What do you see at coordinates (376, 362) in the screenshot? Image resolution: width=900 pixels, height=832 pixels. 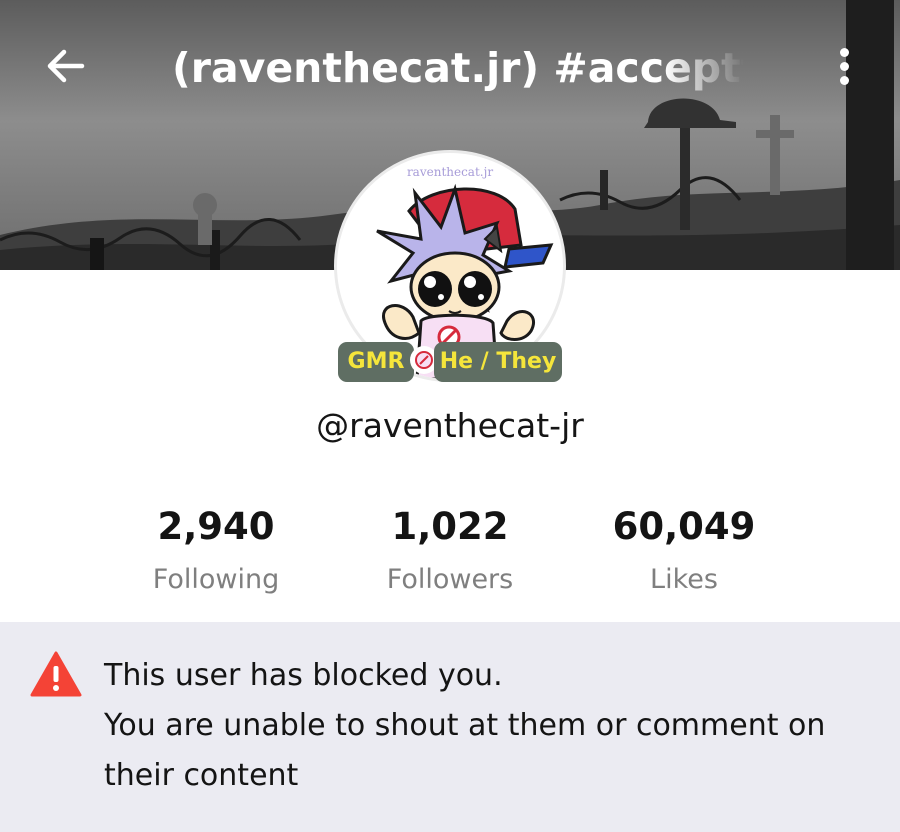 I see `role-tag: GMR` at bounding box center [376, 362].